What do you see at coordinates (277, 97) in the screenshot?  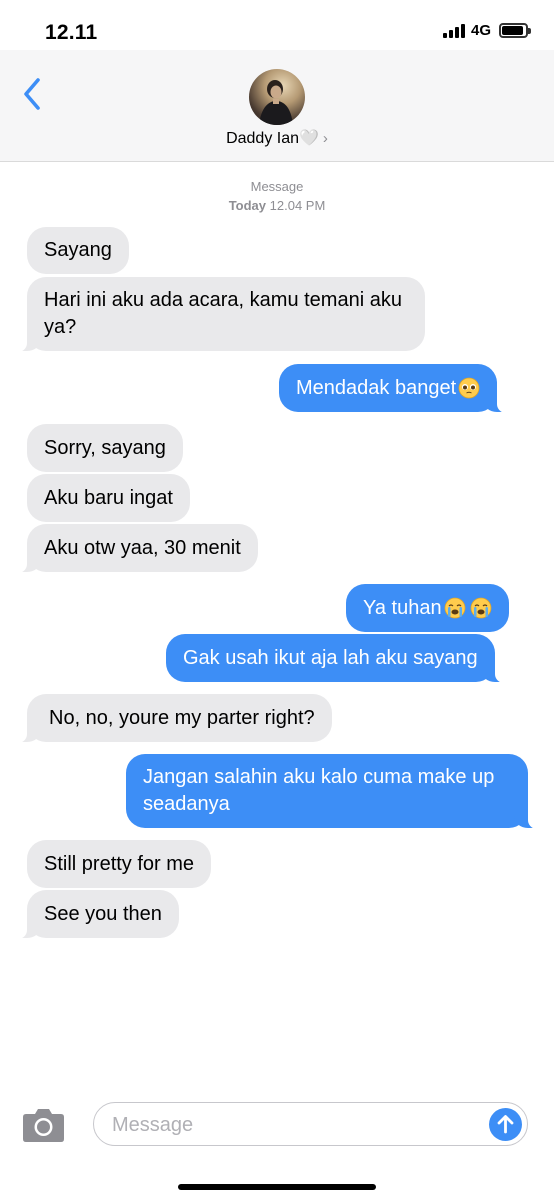 I see `avatar` at bounding box center [277, 97].